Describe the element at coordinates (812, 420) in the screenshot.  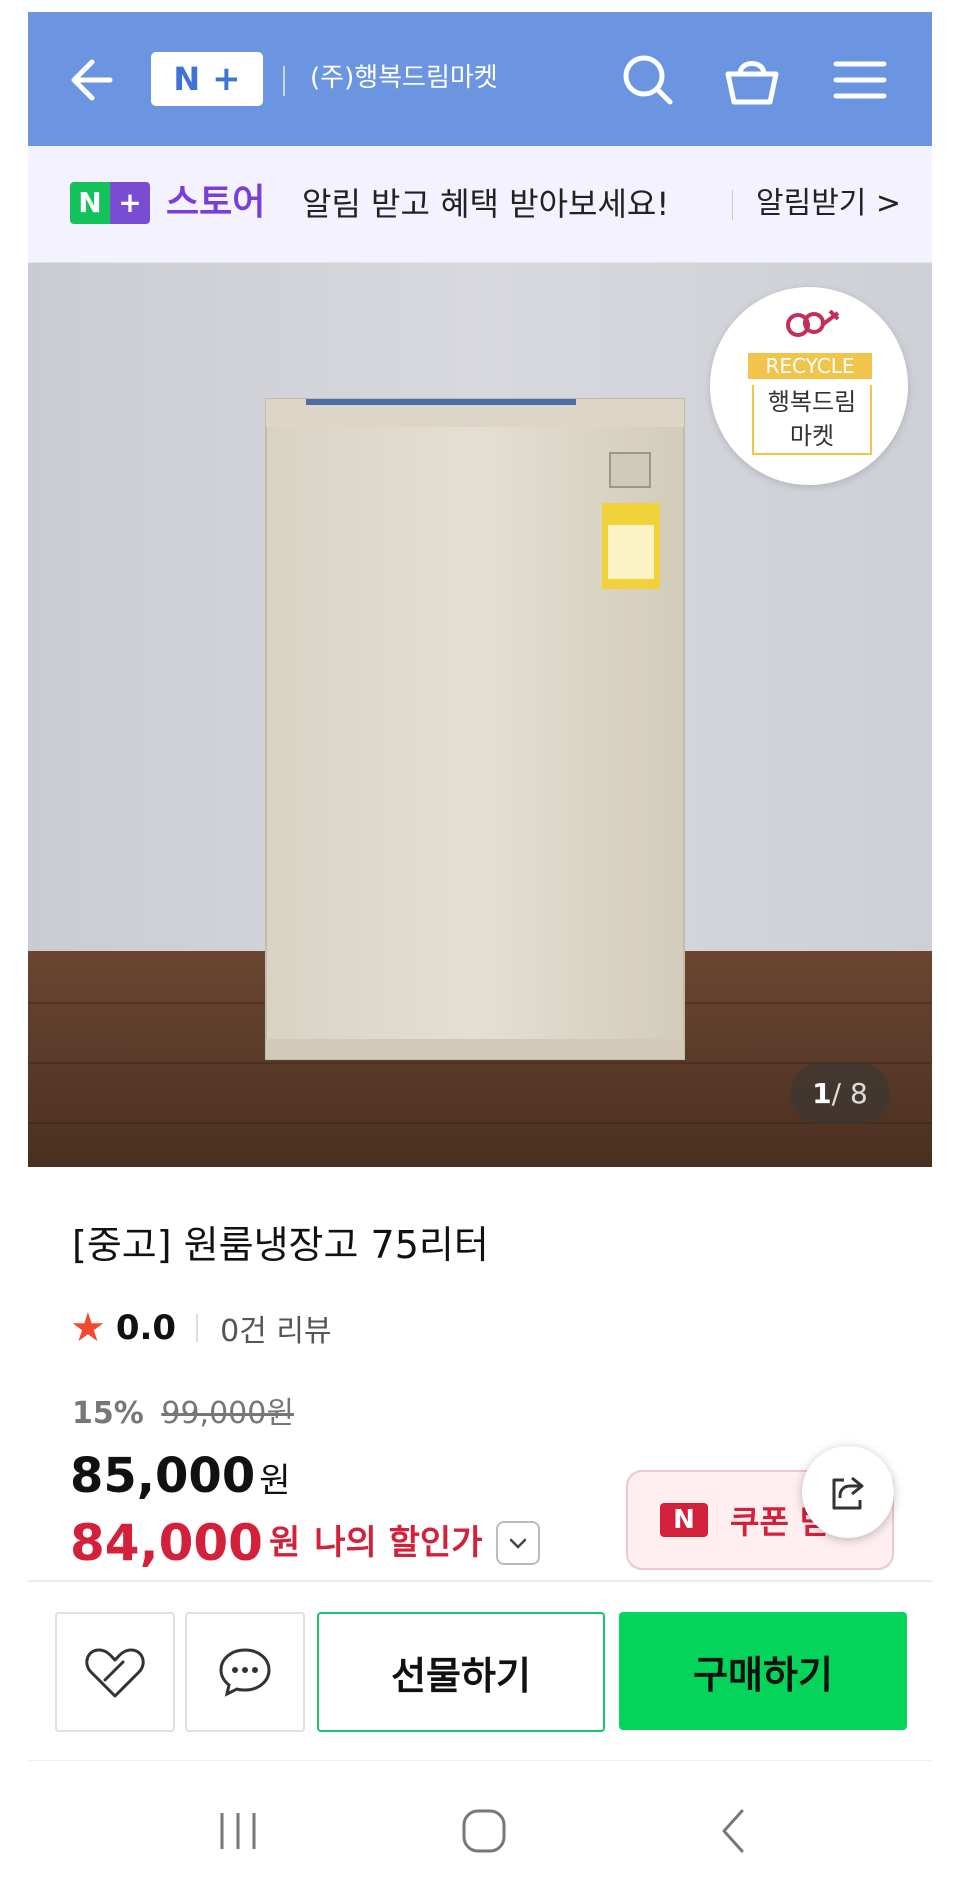
I see `sticker-text: 행복드림 마켓` at that location.